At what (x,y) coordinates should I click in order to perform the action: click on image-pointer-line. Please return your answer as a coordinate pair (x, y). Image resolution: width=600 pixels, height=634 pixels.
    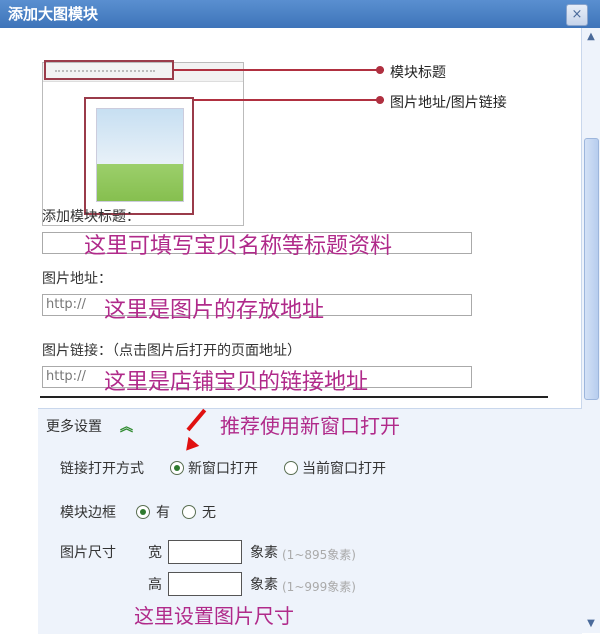
    Looking at the image, I should click on (289, 100).